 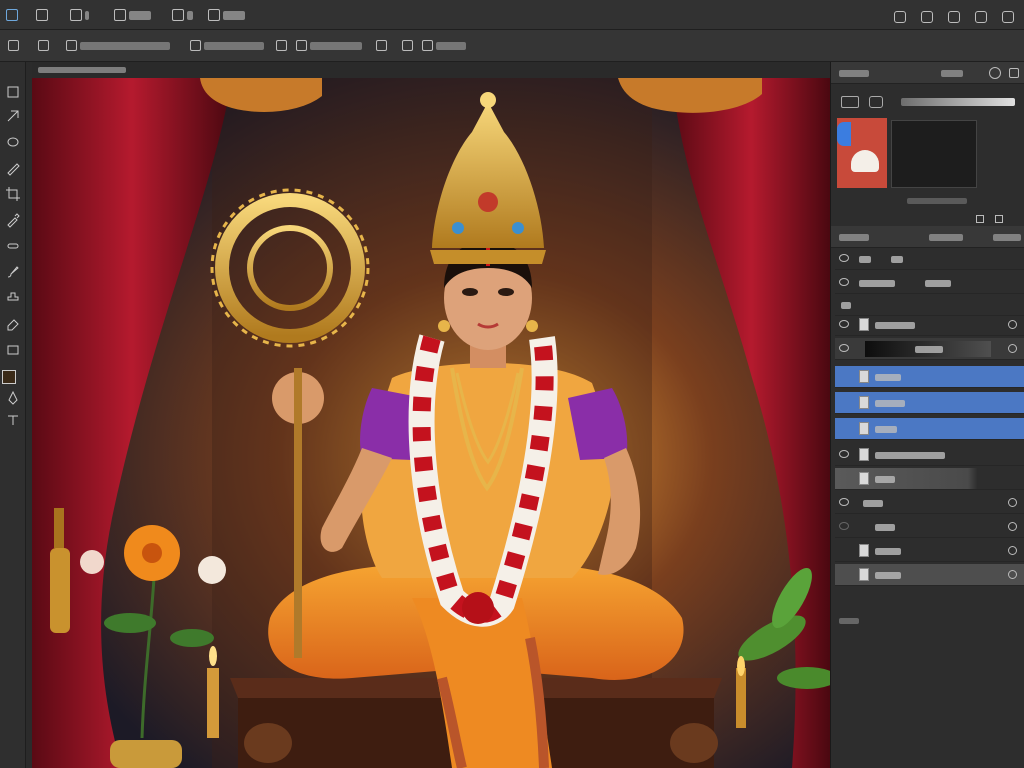 I want to click on marquee-tool-icon, so click(x=13, y=116).